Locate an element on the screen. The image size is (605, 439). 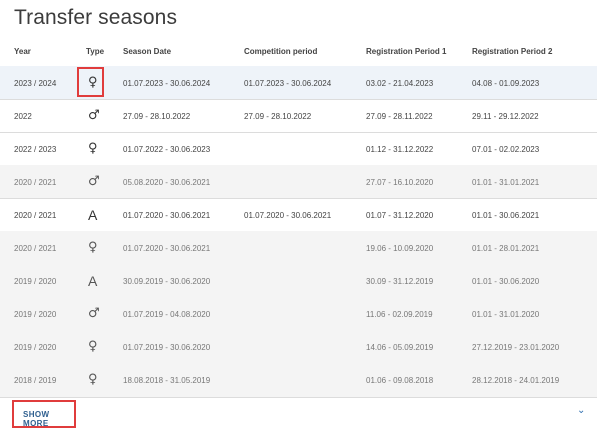
cell-season-date: 05.08.2020 - 30.06.2021 is located at coordinates (167, 182).